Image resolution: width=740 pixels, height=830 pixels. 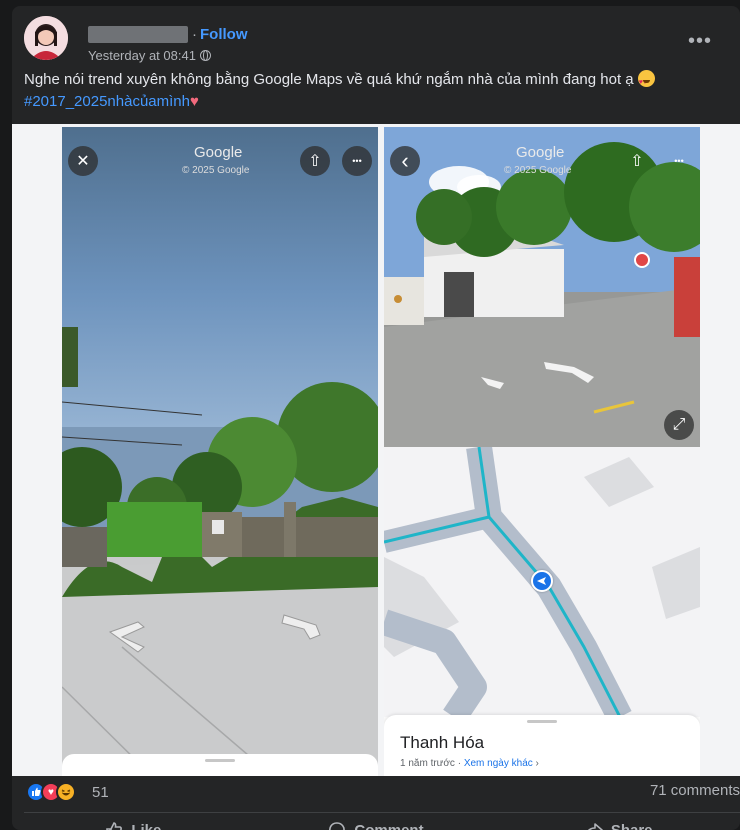 What do you see at coordinates (595, 826) in the screenshot?
I see `share-icon` at bounding box center [595, 826].